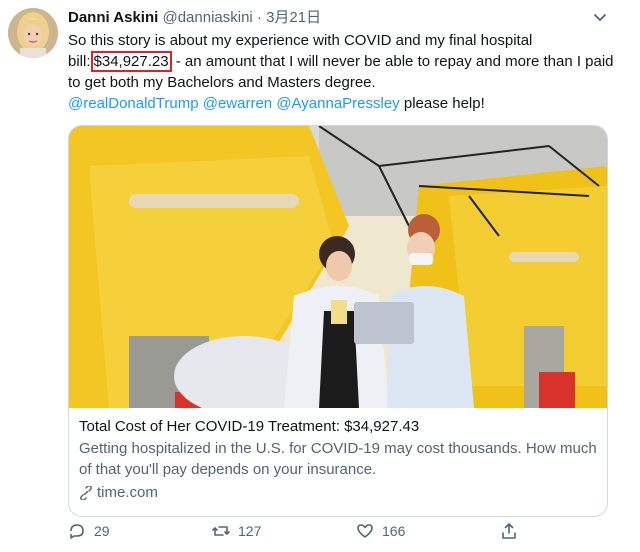  Describe the element at coordinates (102, 531) in the screenshot. I see `reply-count: 29` at that location.